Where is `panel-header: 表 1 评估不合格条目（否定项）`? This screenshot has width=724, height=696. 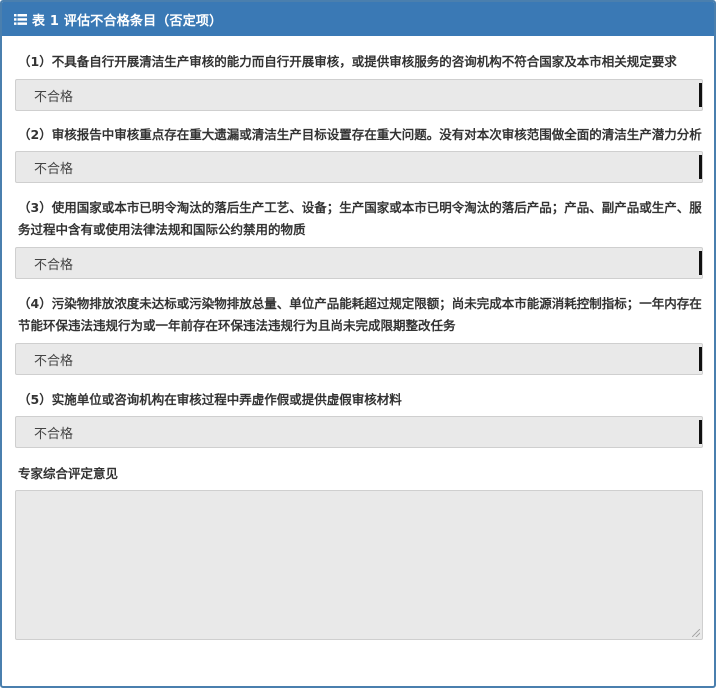
panel-header: 表 1 评估不合格条目（否定项） is located at coordinates (358, 19).